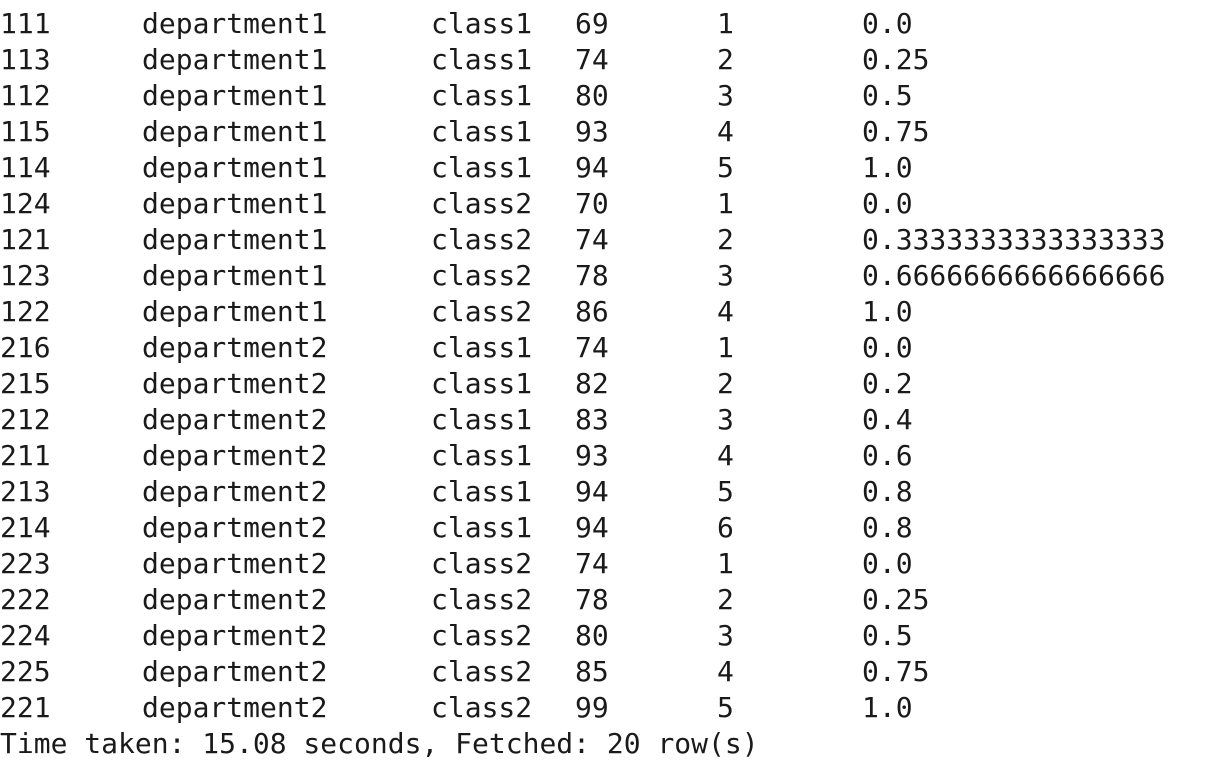 The width and height of the screenshot is (1224, 762). I want to click on row-percent-rank: 0.25, so click(896, 599).